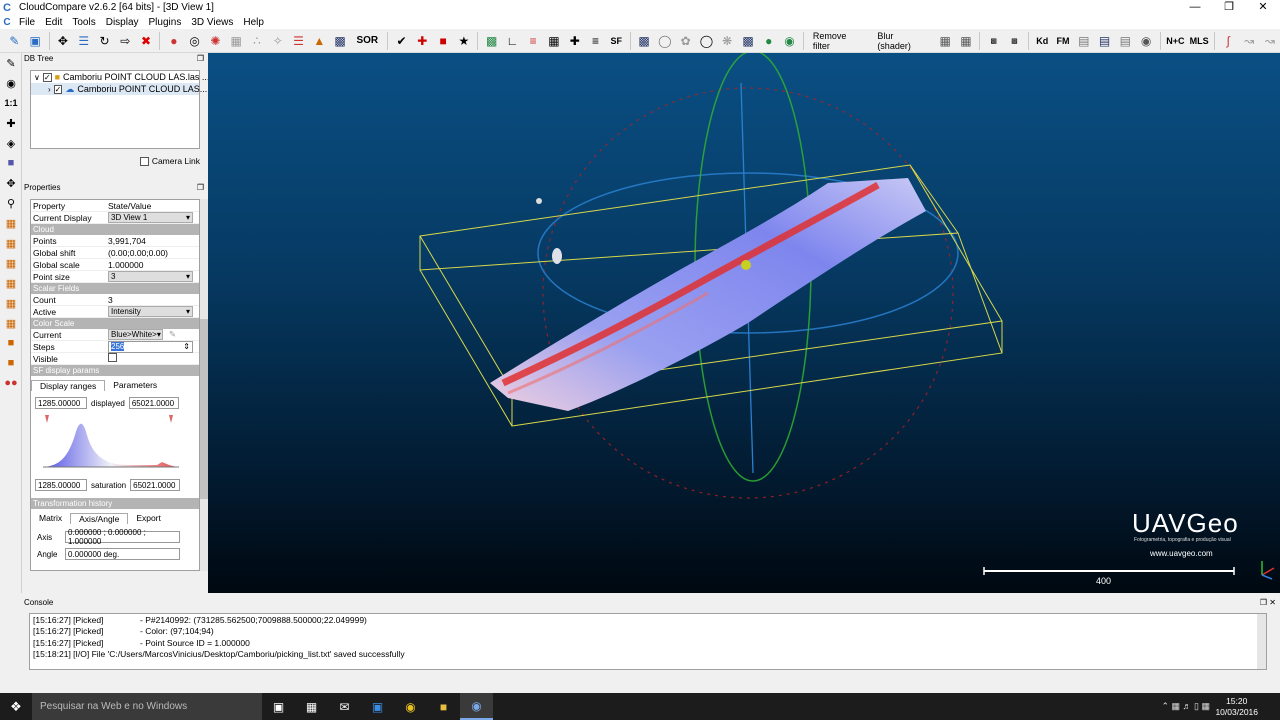 The height and width of the screenshot is (720, 1280). What do you see at coordinates (63, 40) in the screenshot?
I see `translate-icon: ✥` at bounding box center [63, 40].